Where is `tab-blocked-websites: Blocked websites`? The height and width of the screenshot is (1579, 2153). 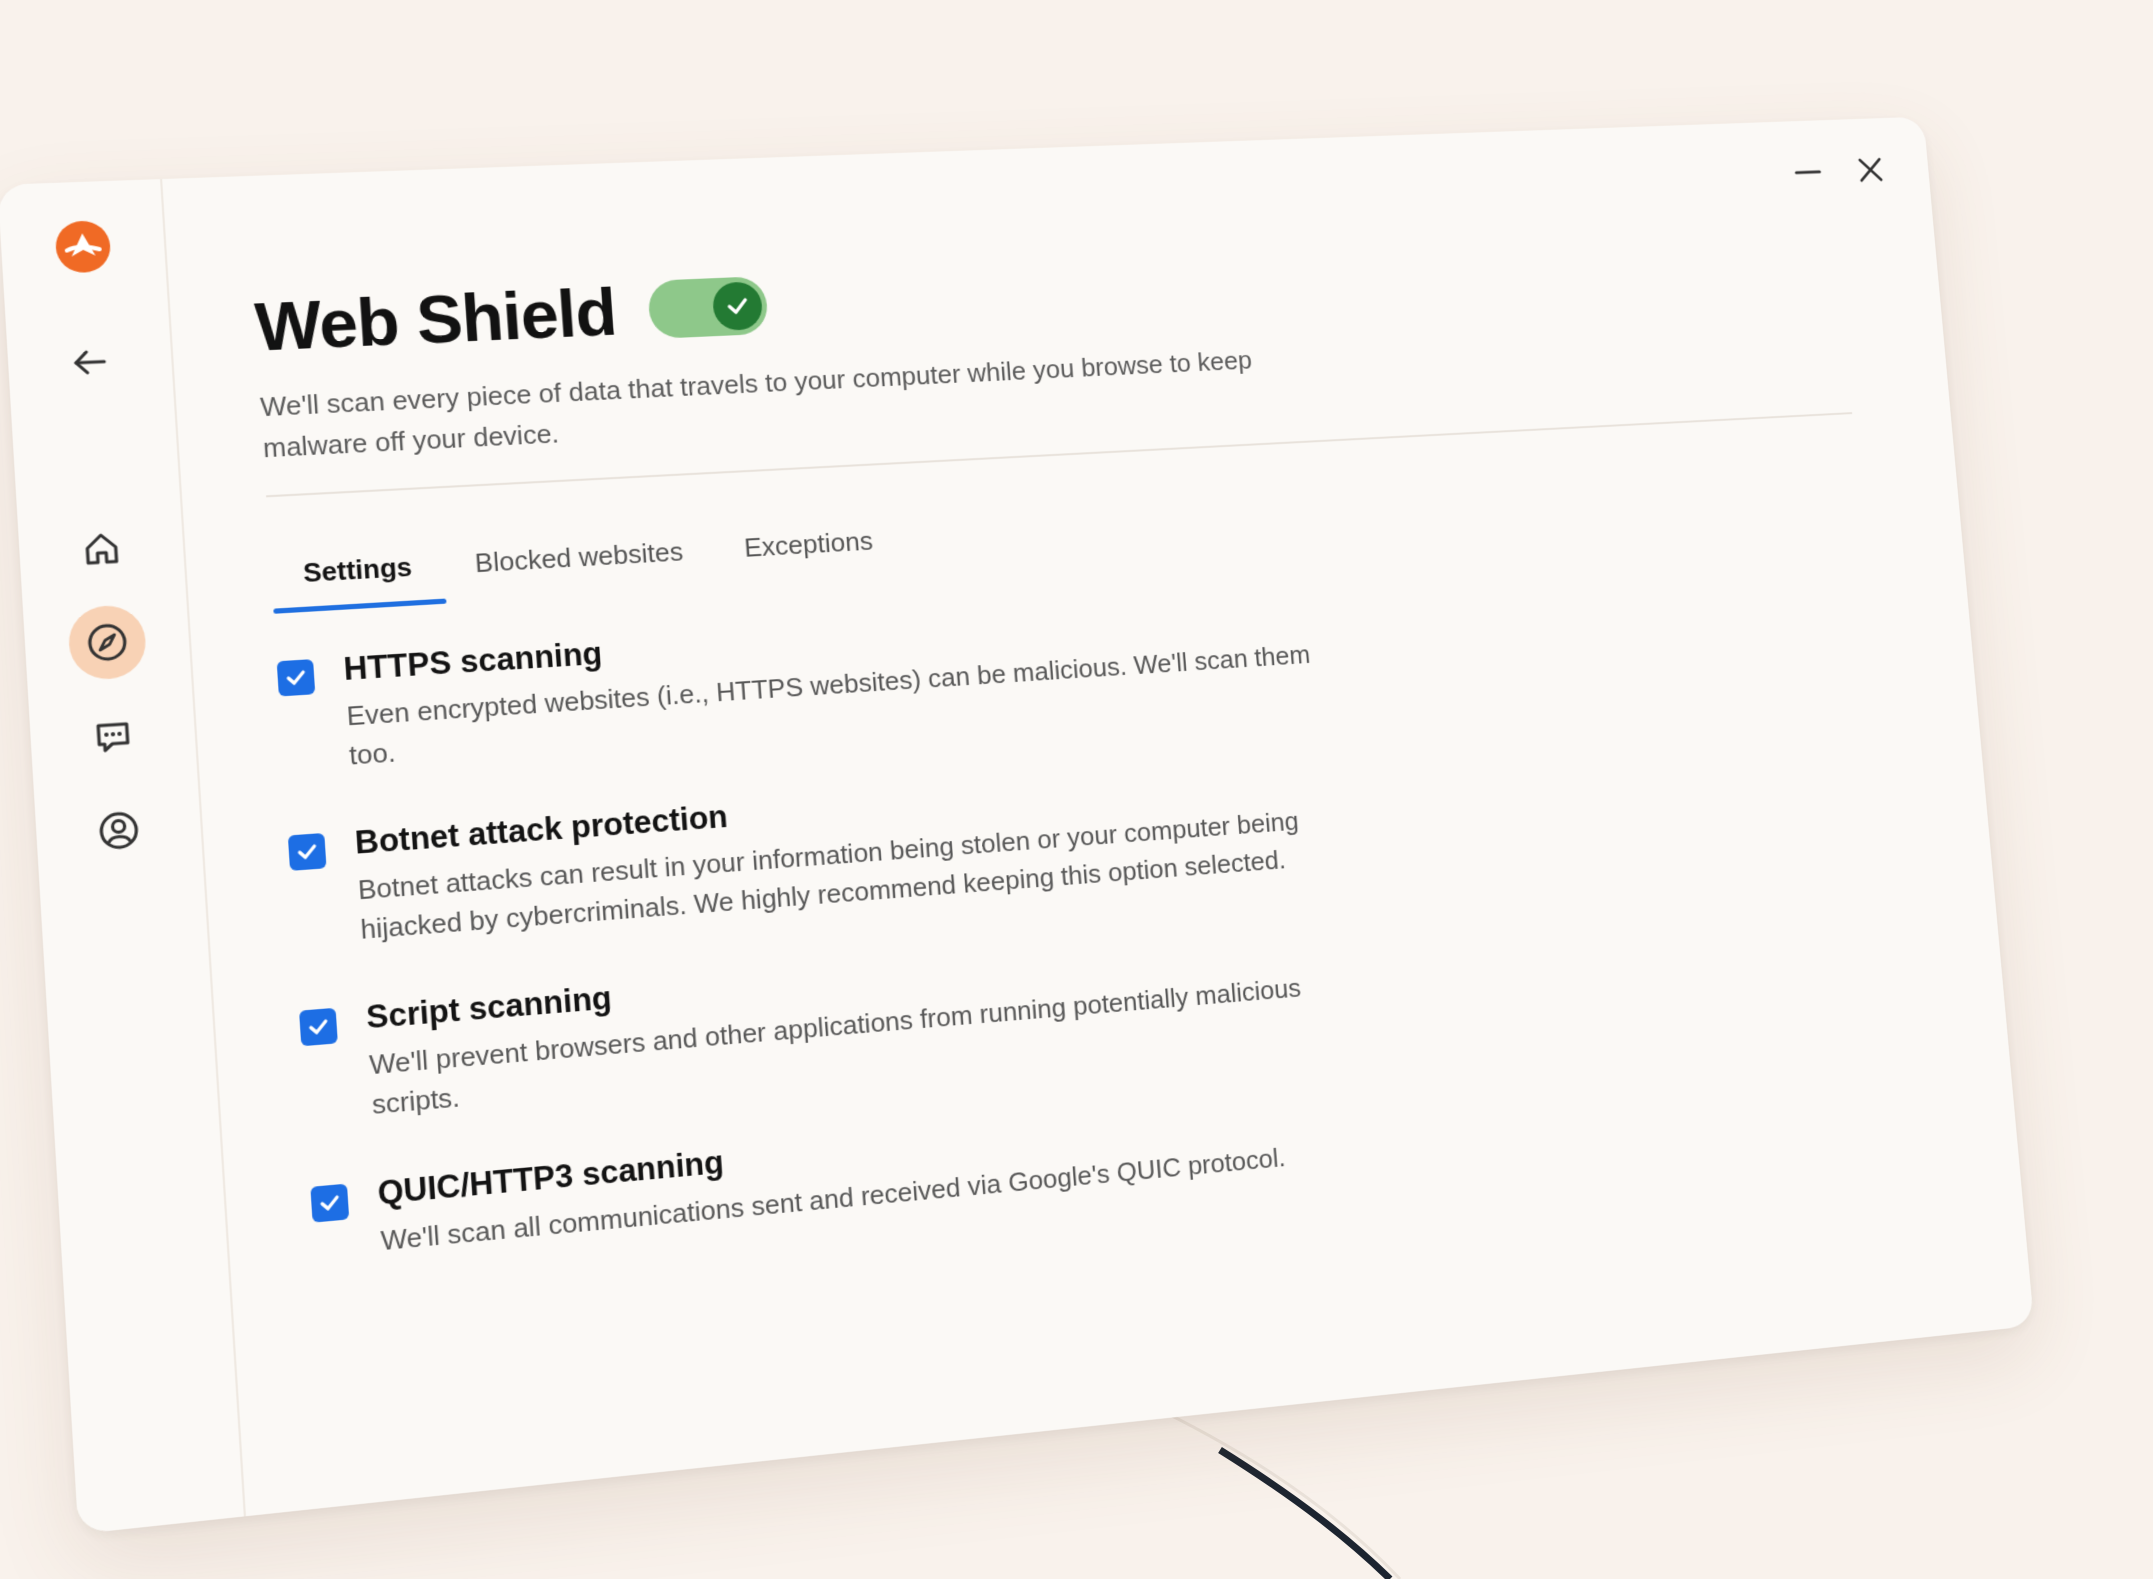
tab-blocked-websites: Blocked websites is located at coordinates (579, 568).